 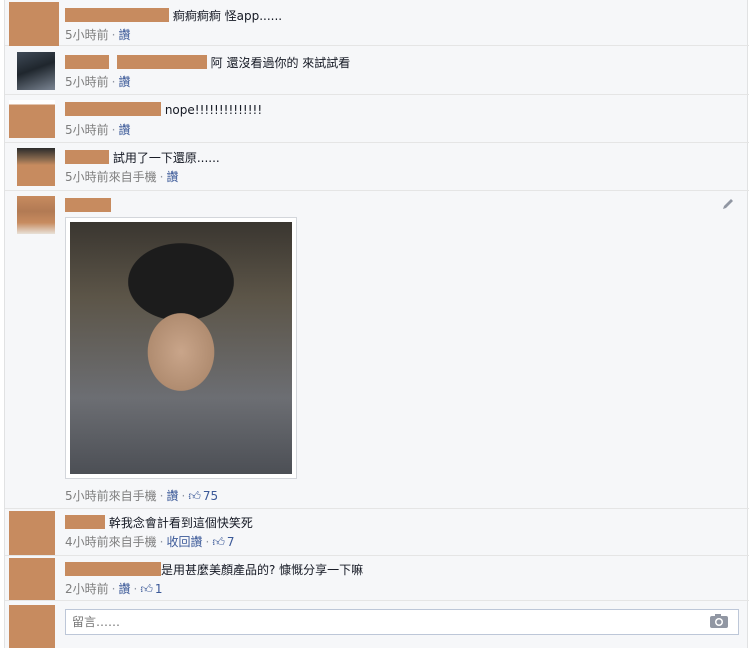 I want to click on attached-photo, so click(x=181, y=348).